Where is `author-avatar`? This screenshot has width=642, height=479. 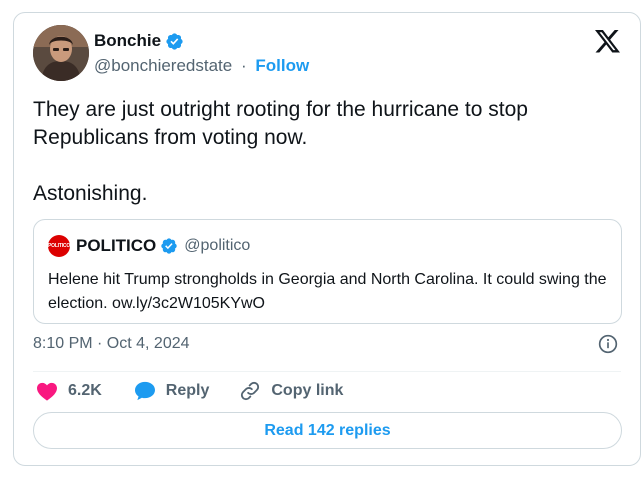
author-avatar is located at coordinates (61, 53).